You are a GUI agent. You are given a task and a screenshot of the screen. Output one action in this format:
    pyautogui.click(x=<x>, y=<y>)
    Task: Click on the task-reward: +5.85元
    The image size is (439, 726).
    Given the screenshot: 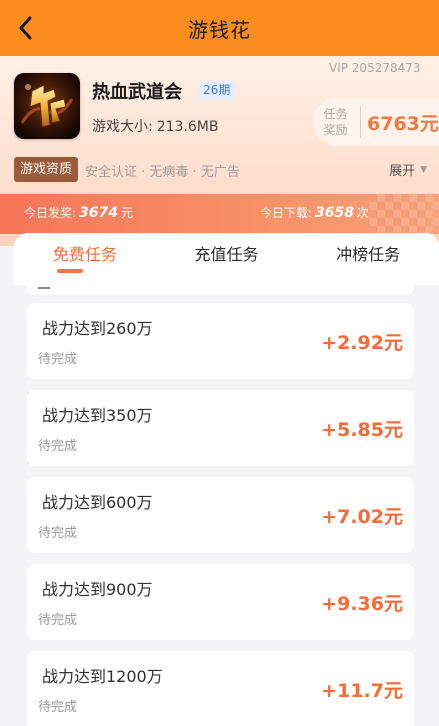 What is the action you would take?
    pyautogui.click(x=362, y=430)
    